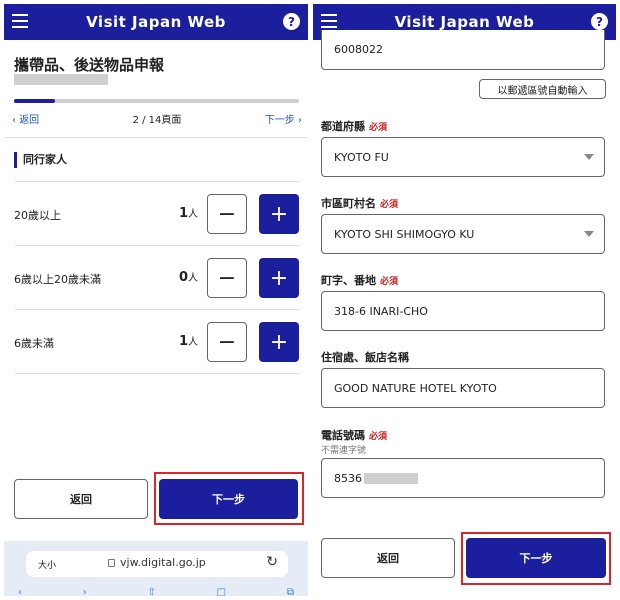 This screenshot has width=620, height=600. What do you see at coordinates (463, 157) in the screenshot?
I see `prefecture-select: KYOTO FU` at bounding box center [463, 157].